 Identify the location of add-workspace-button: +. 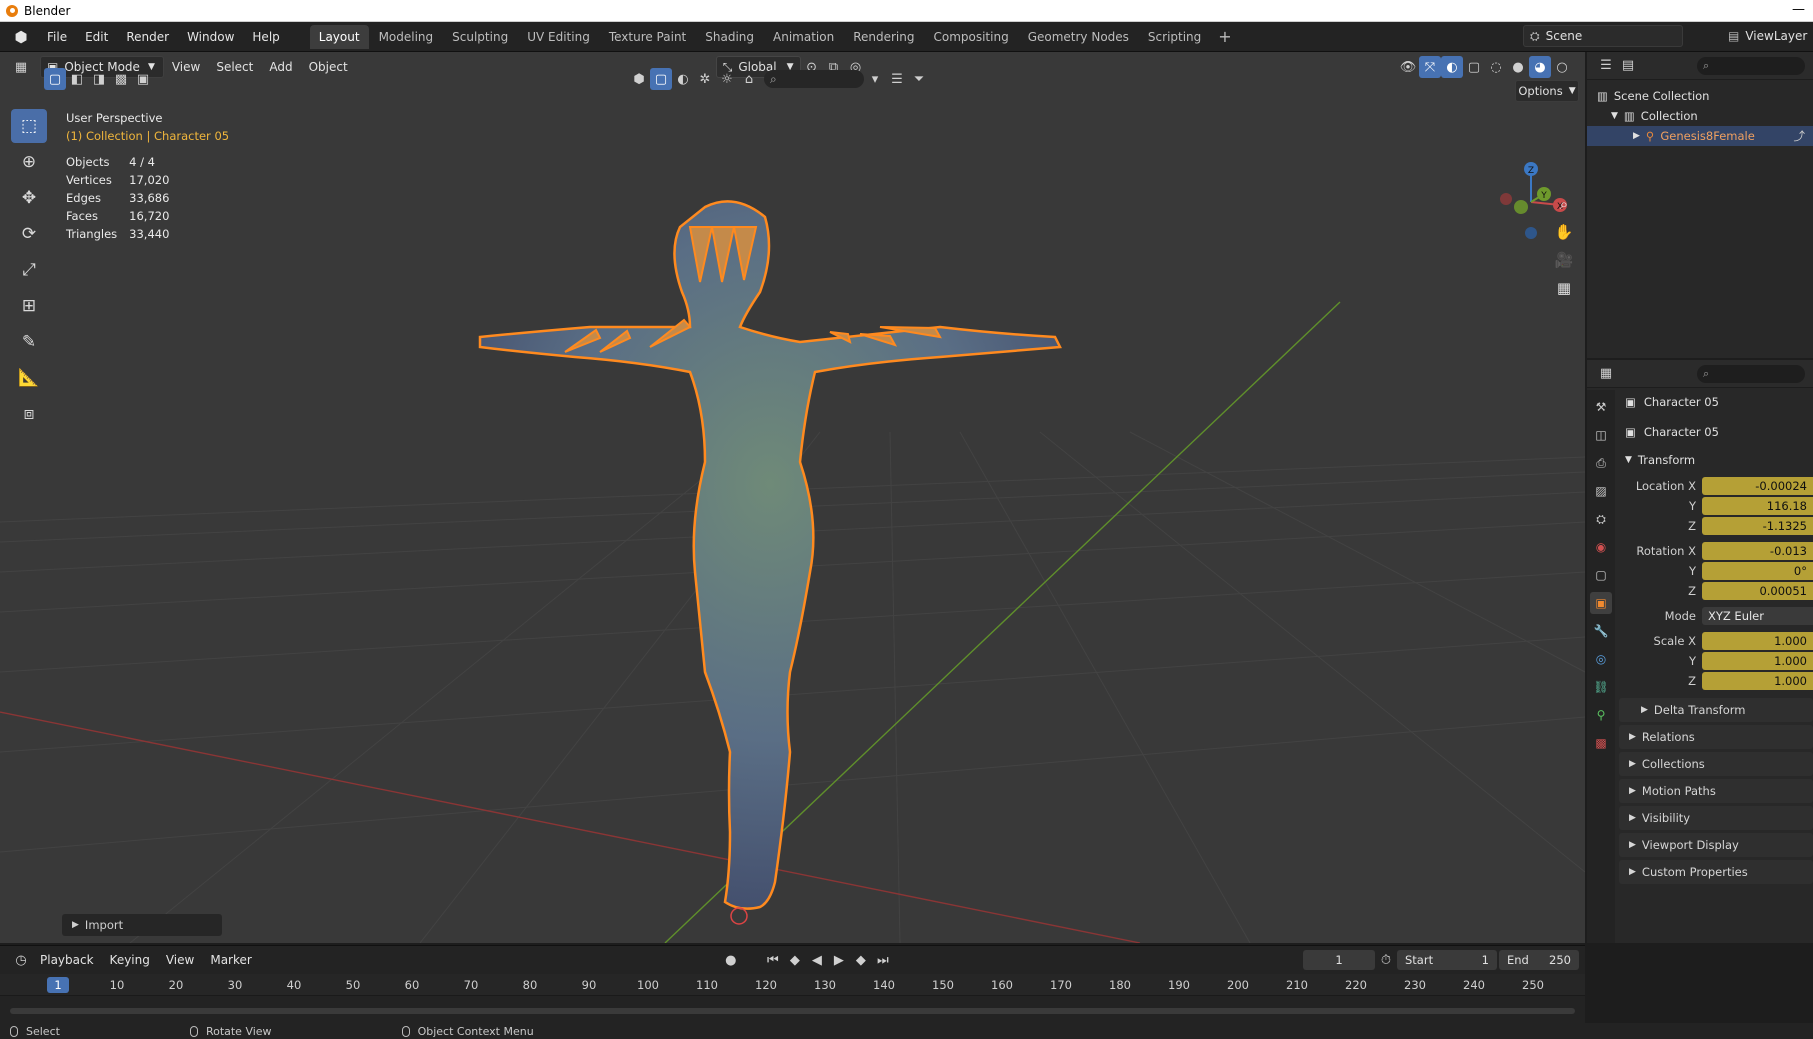
(1224, 36).